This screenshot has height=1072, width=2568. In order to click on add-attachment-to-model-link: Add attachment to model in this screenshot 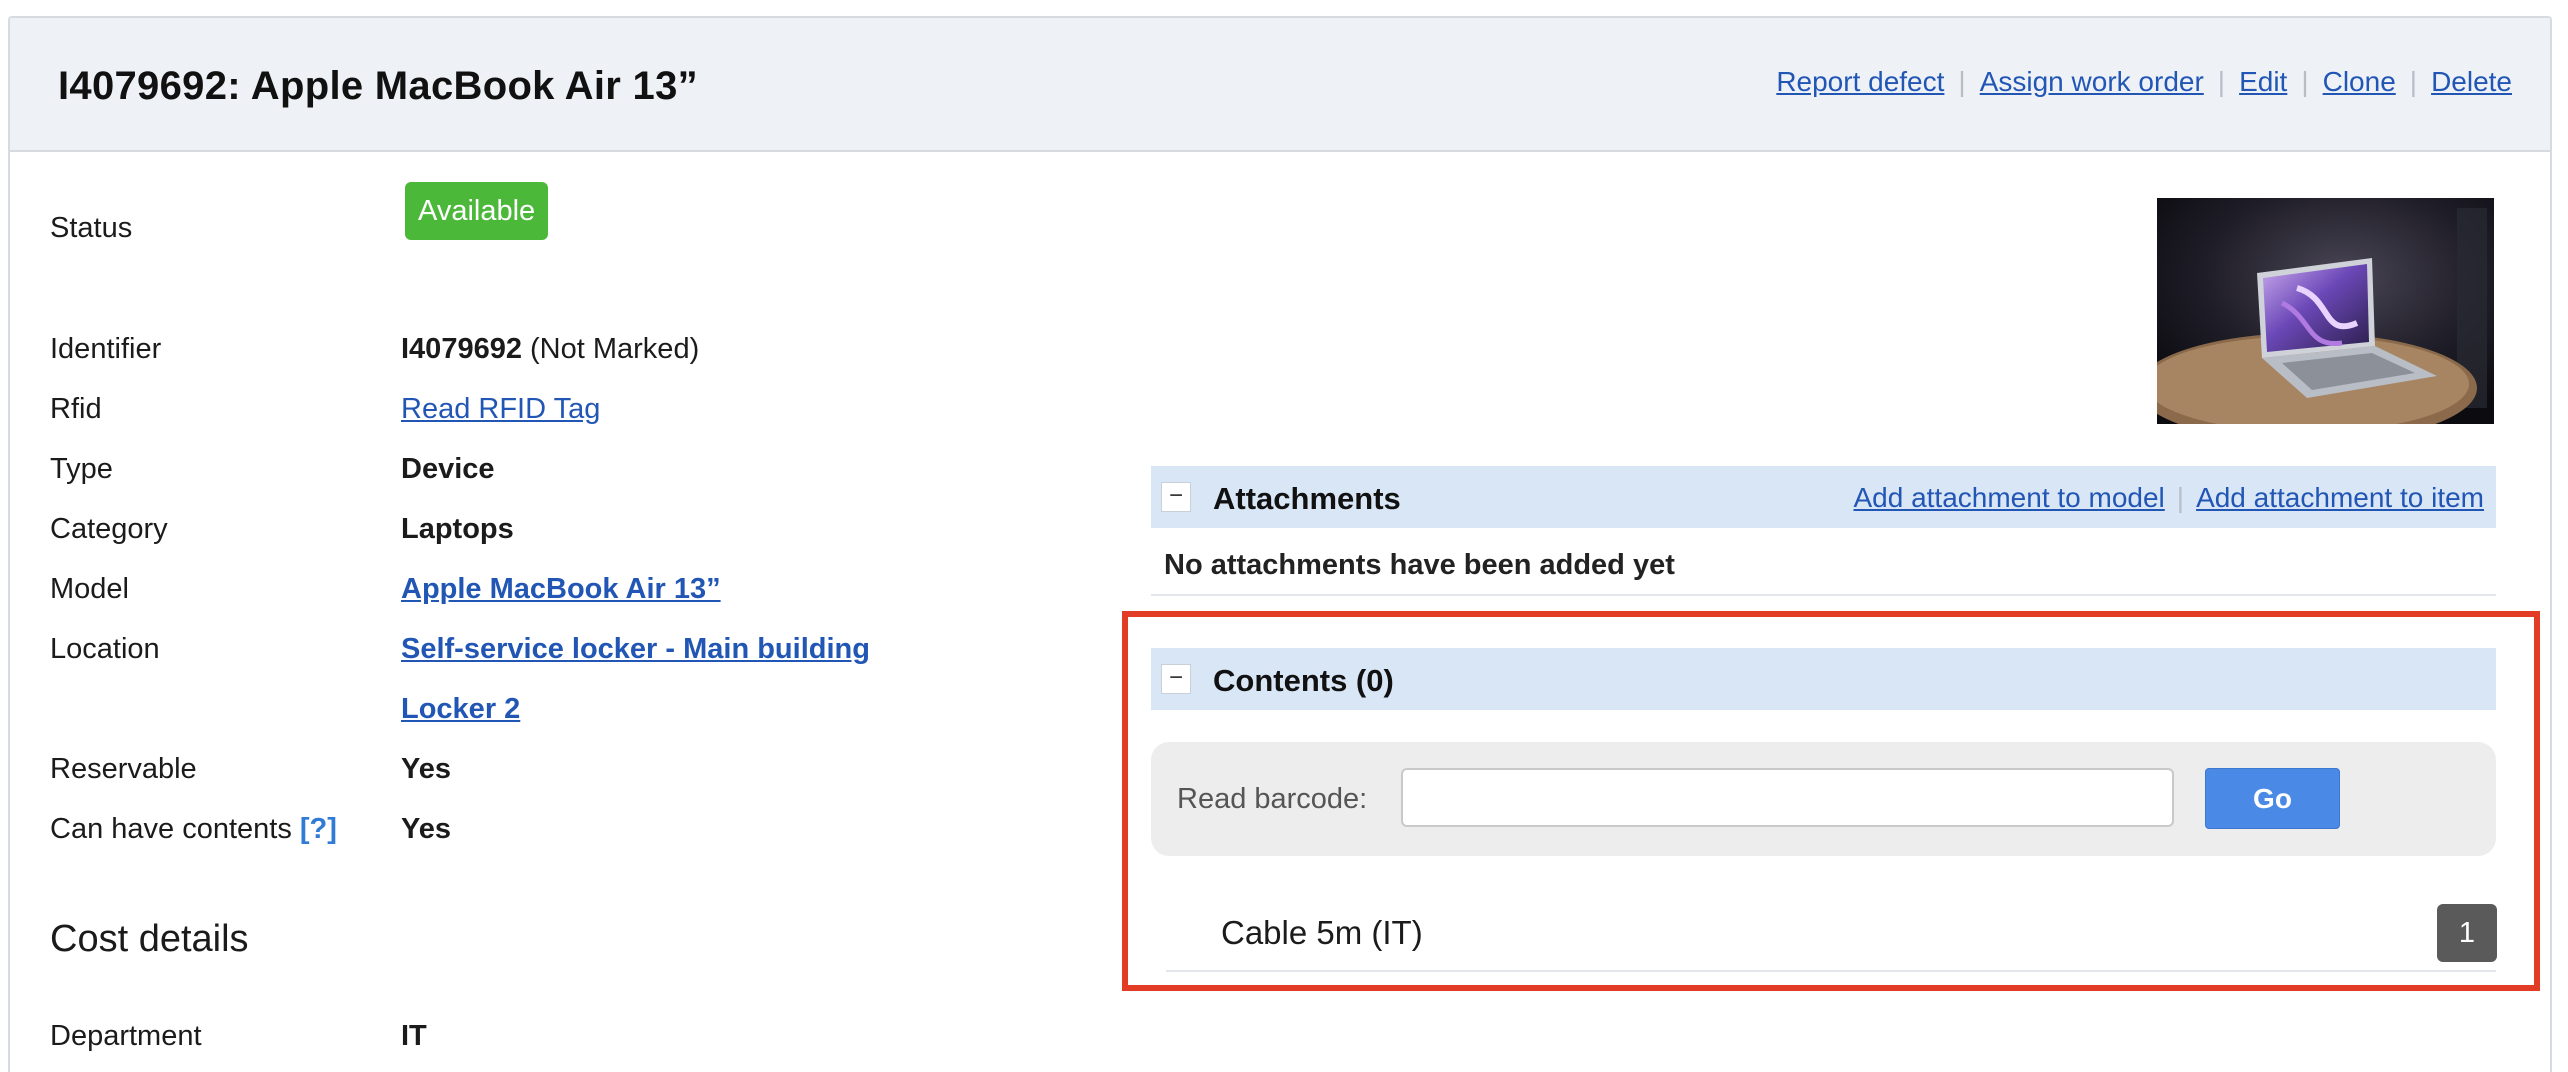, I will do `click(2008, 498)`.